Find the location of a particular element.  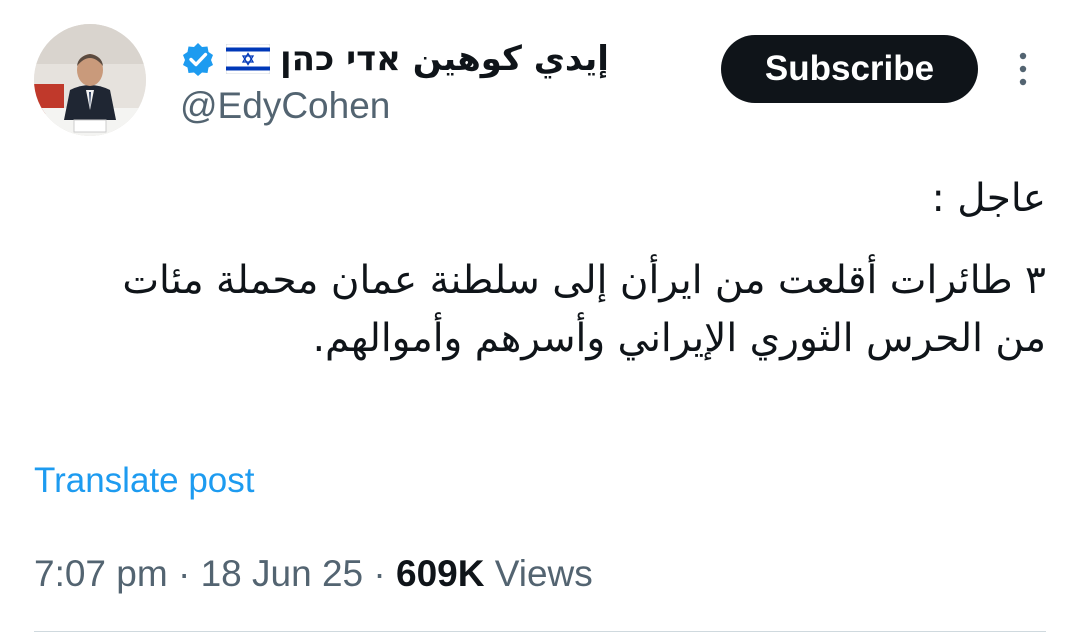

more-options-icon is located at coordinates (1023, 70).